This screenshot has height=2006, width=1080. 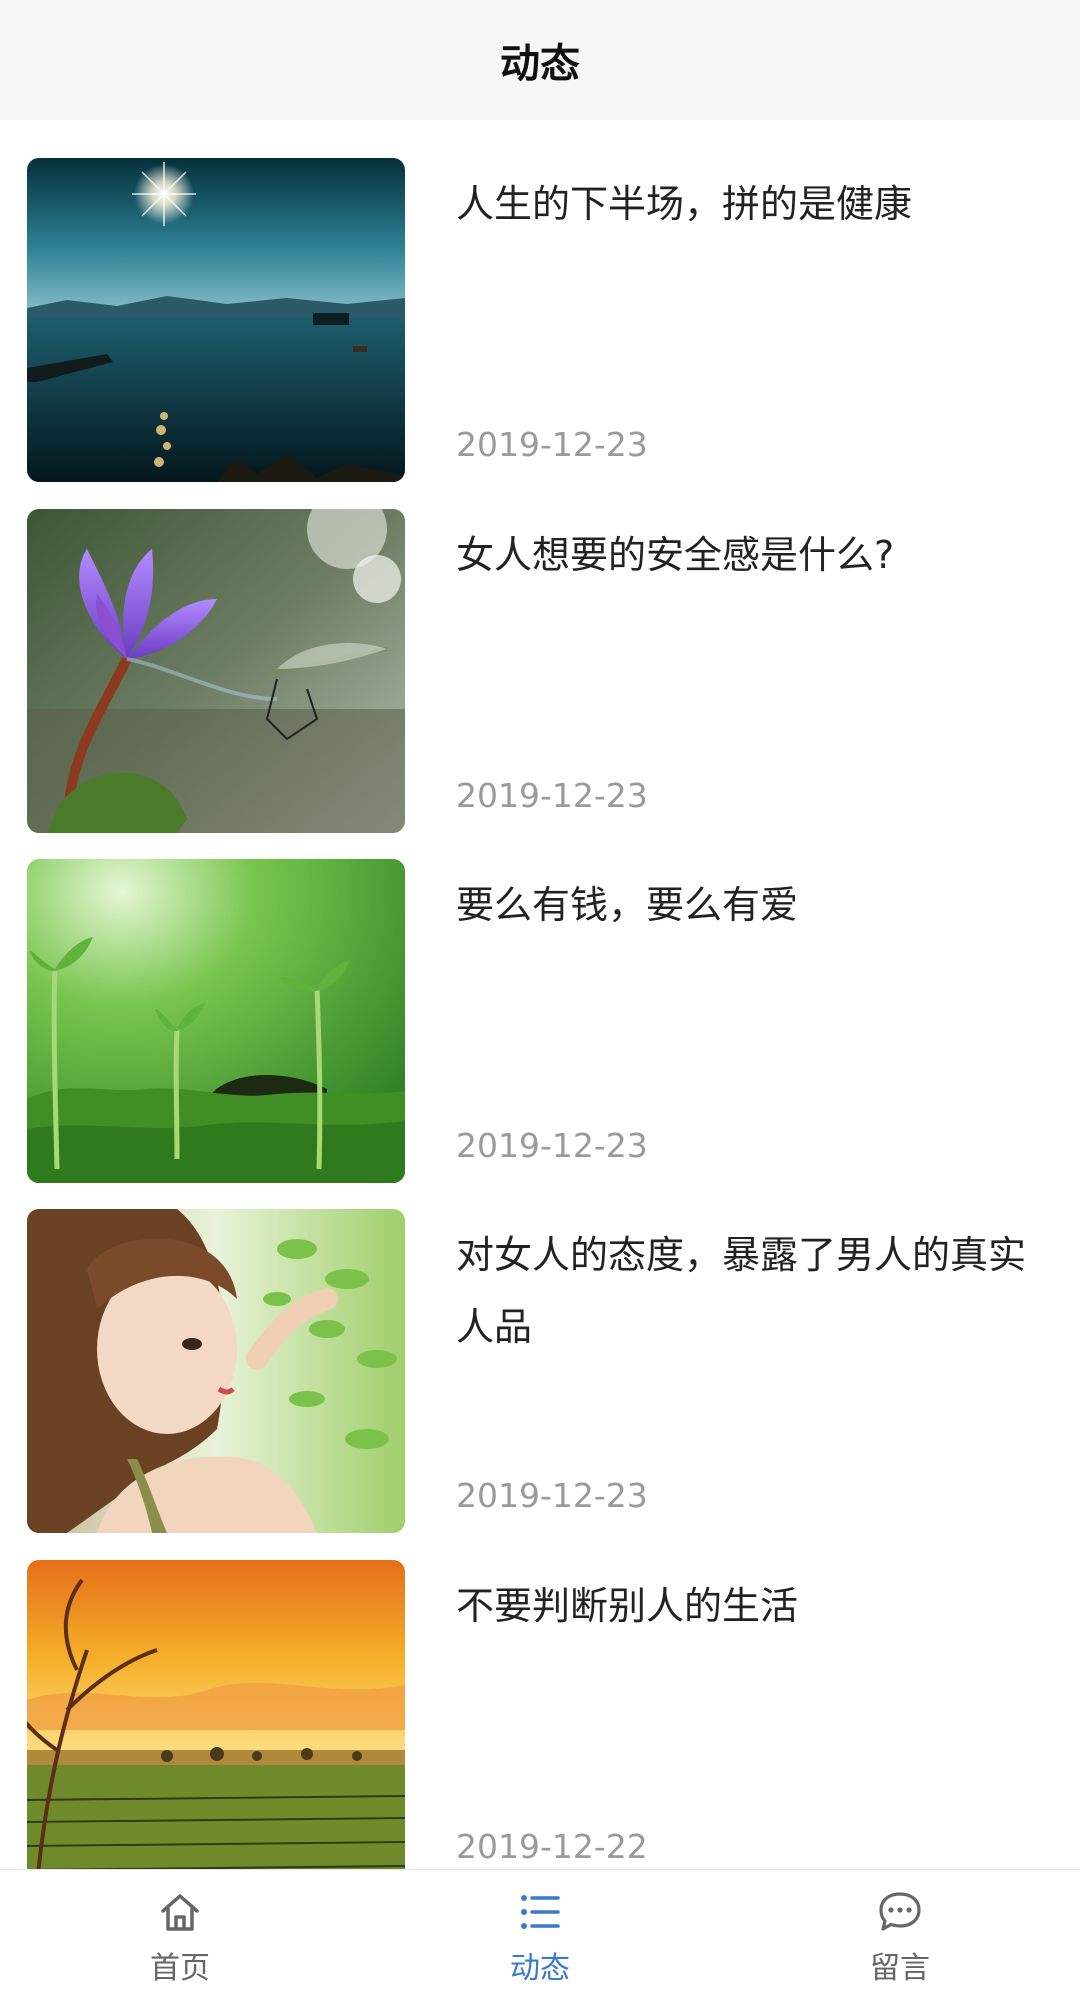 I want to click on tab-news: 动态, so click(x=540, y=1938).